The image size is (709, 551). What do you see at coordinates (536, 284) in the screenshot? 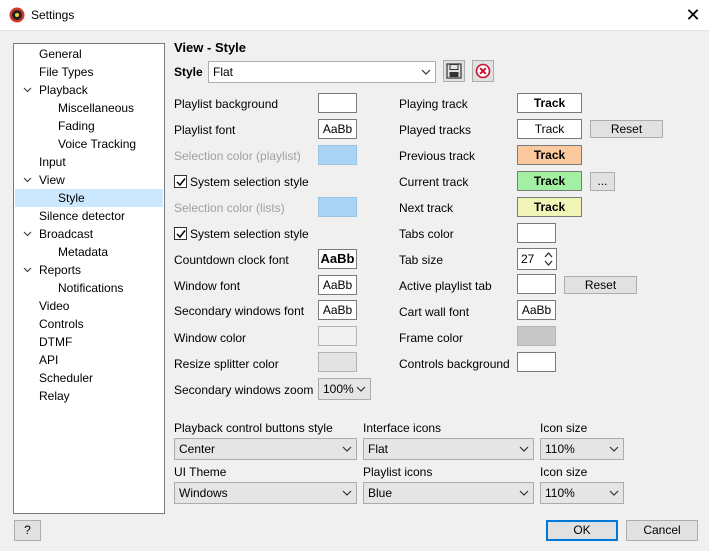
I see `active-playlist-tab-swatch` at bounding box center [536, 284].